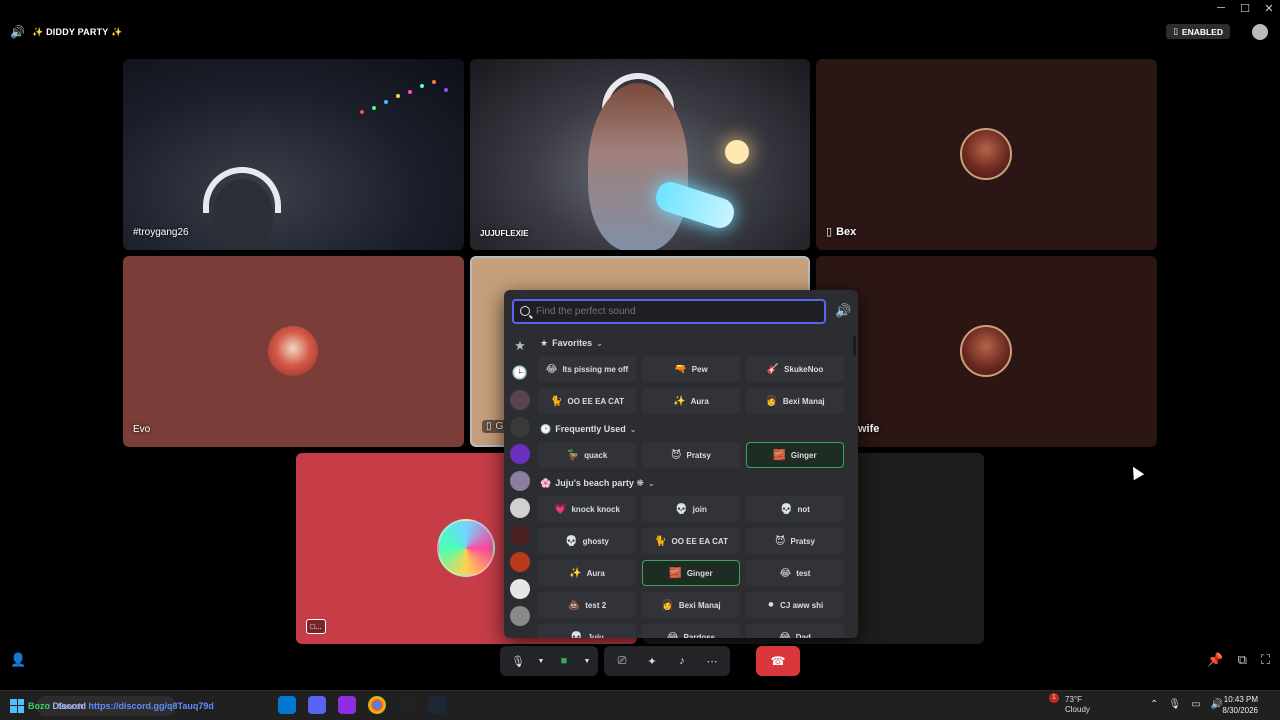  What do you see at coordinates (587, 541) in the screenshot?
I see `sound-button: 💀 ghosty` at bounding box center [587, 541].